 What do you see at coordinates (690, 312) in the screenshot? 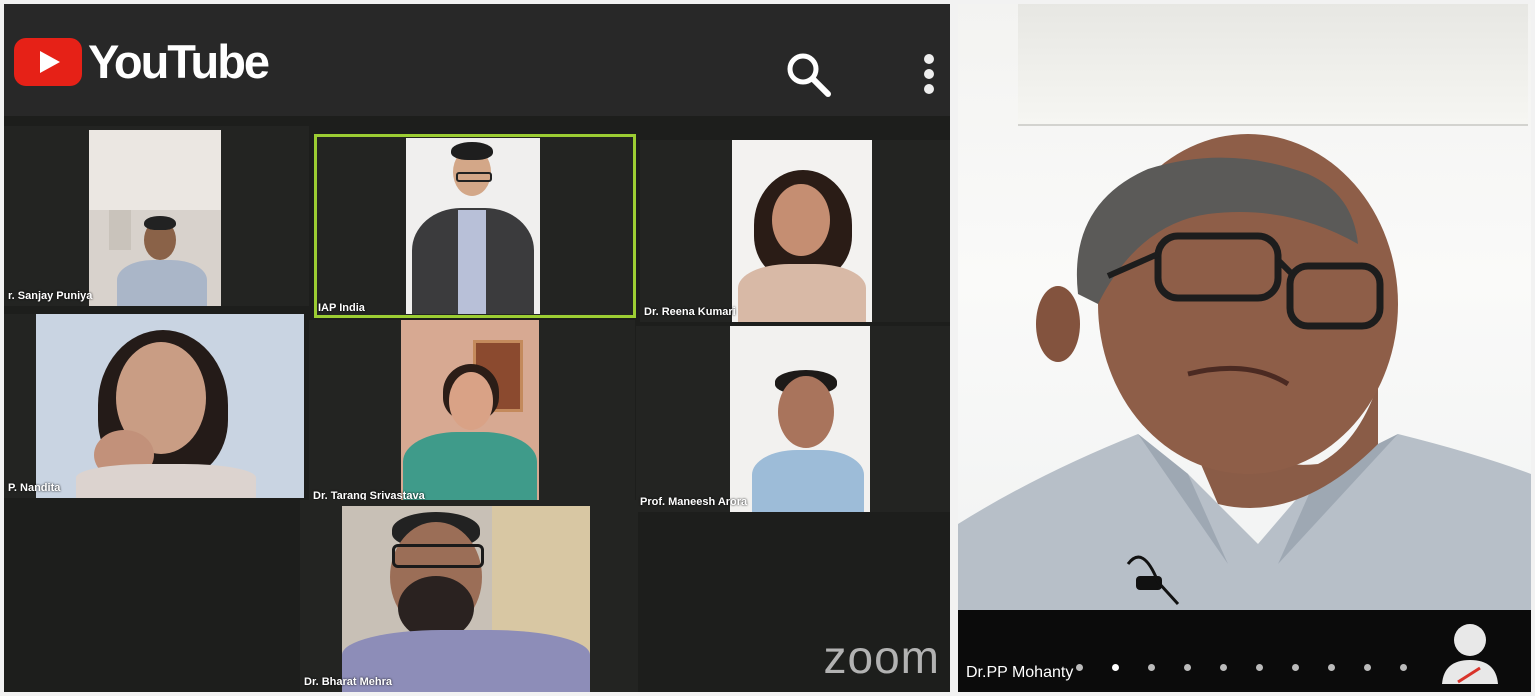
I see `participant-name: Dr. Reena Kumari` at bounding box center [690, 312].